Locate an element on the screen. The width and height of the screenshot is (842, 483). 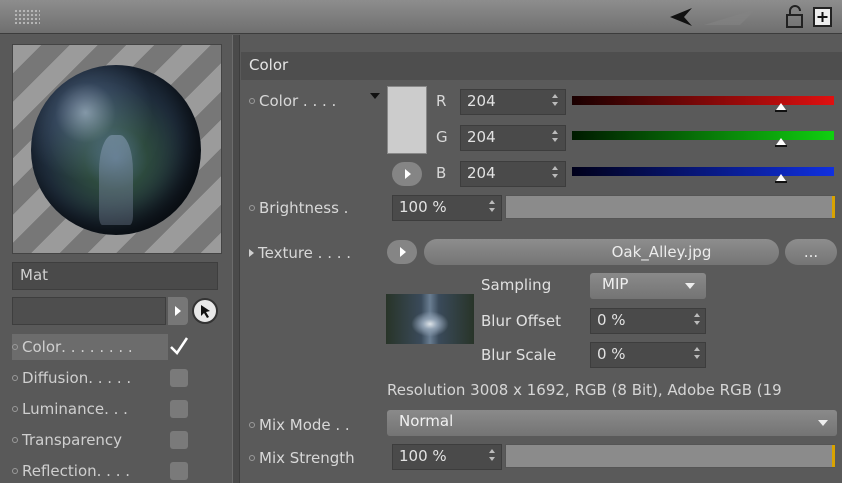
texture-thumbnail is located at coordinates (430, 319).